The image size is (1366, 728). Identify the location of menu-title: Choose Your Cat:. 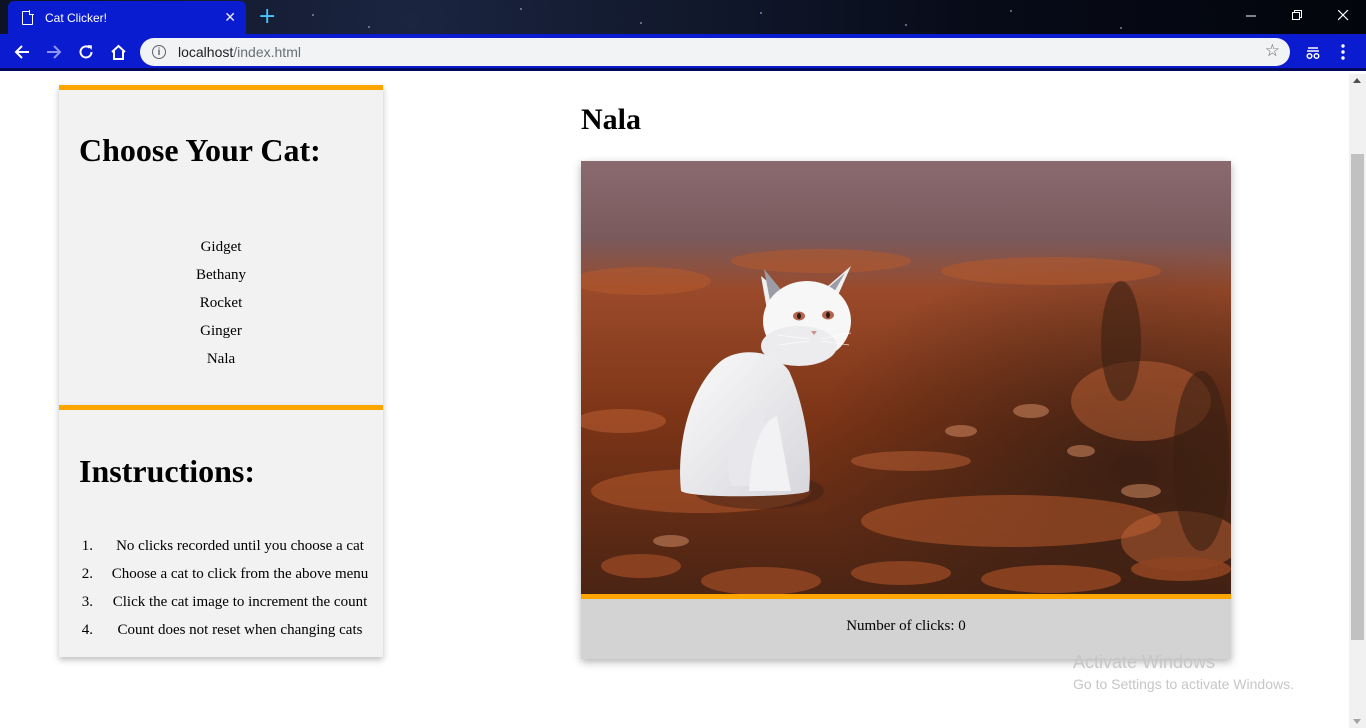
(200, 150).